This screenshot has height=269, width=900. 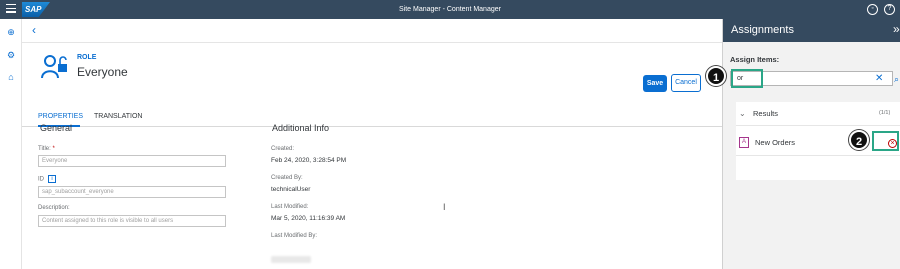 I want to click on clear-search-icon: ✕, so click(x=879, y=79).